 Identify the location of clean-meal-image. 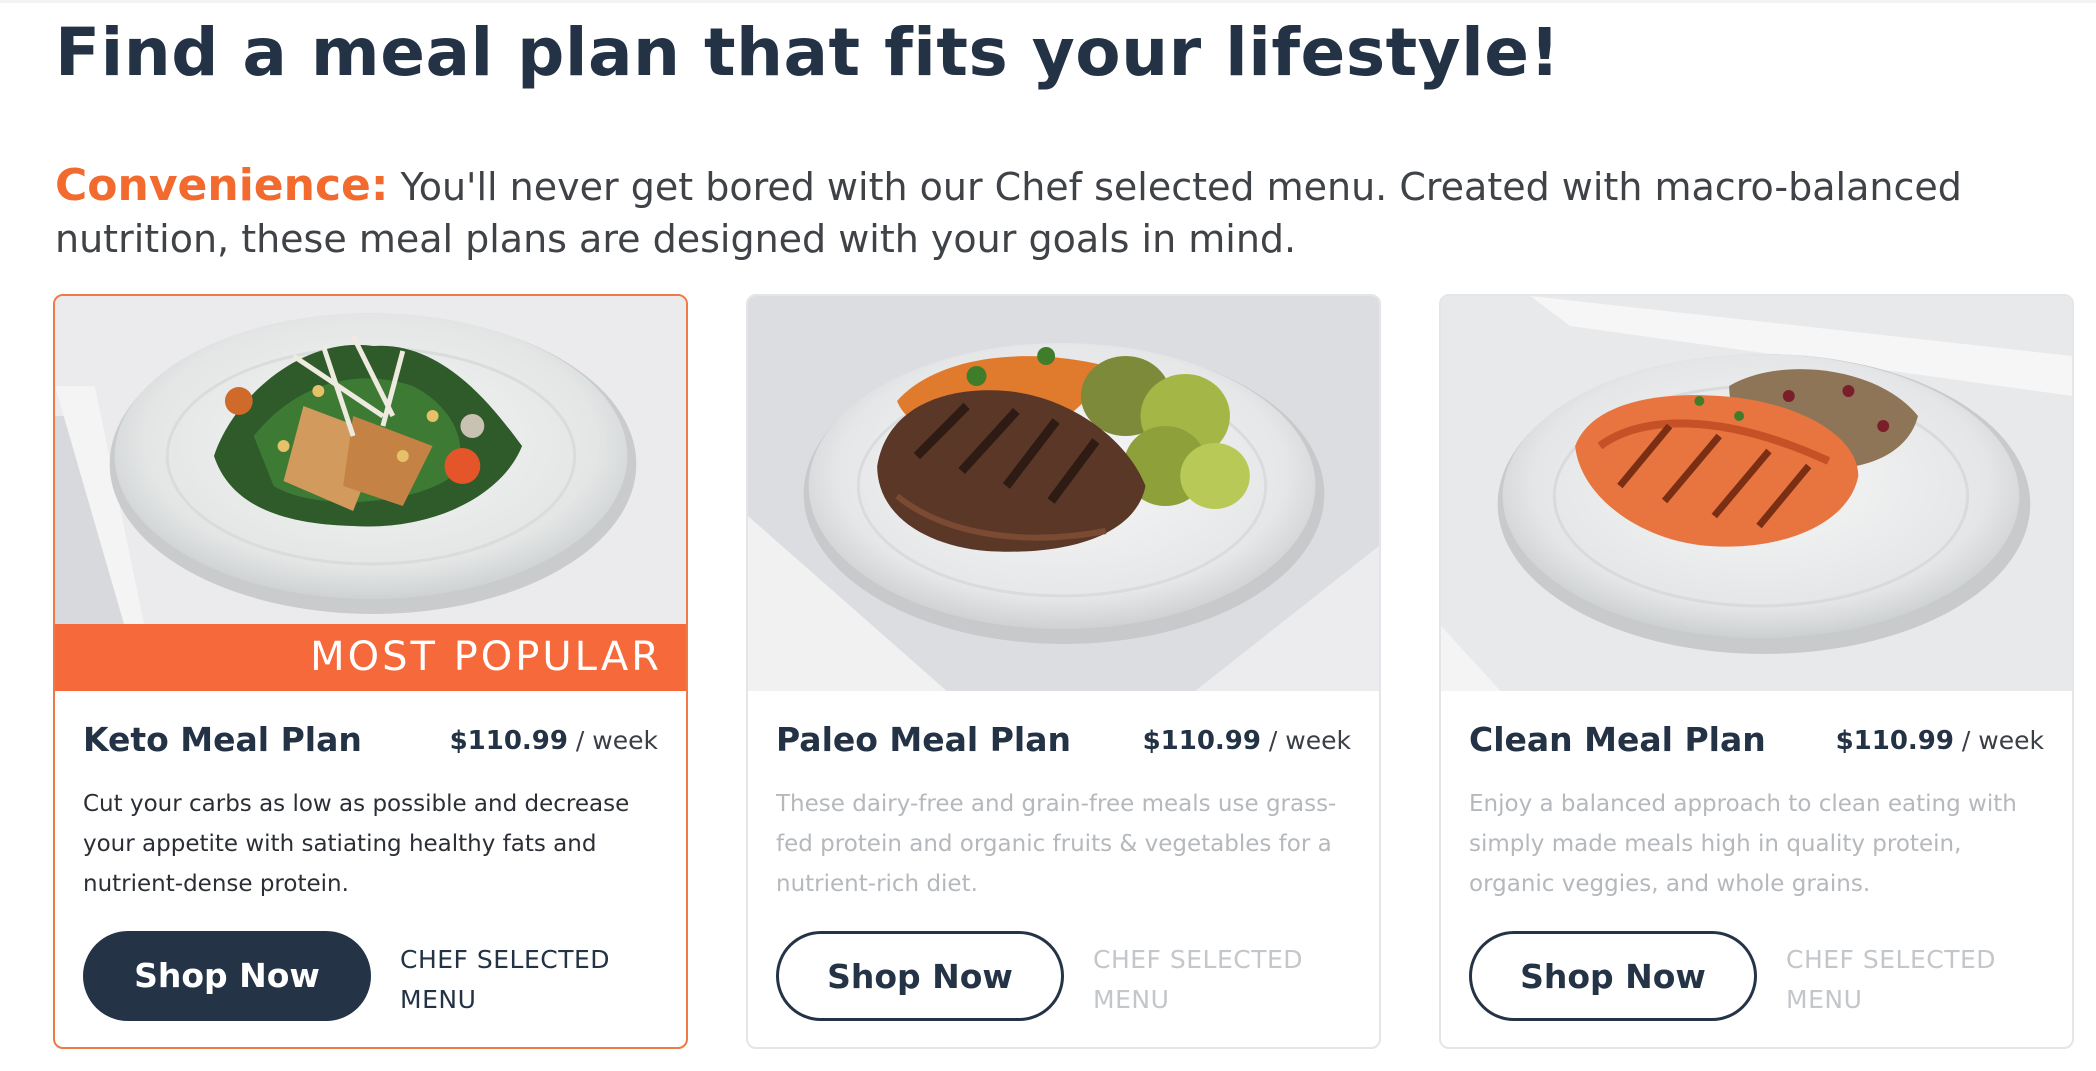
(1756, 493).